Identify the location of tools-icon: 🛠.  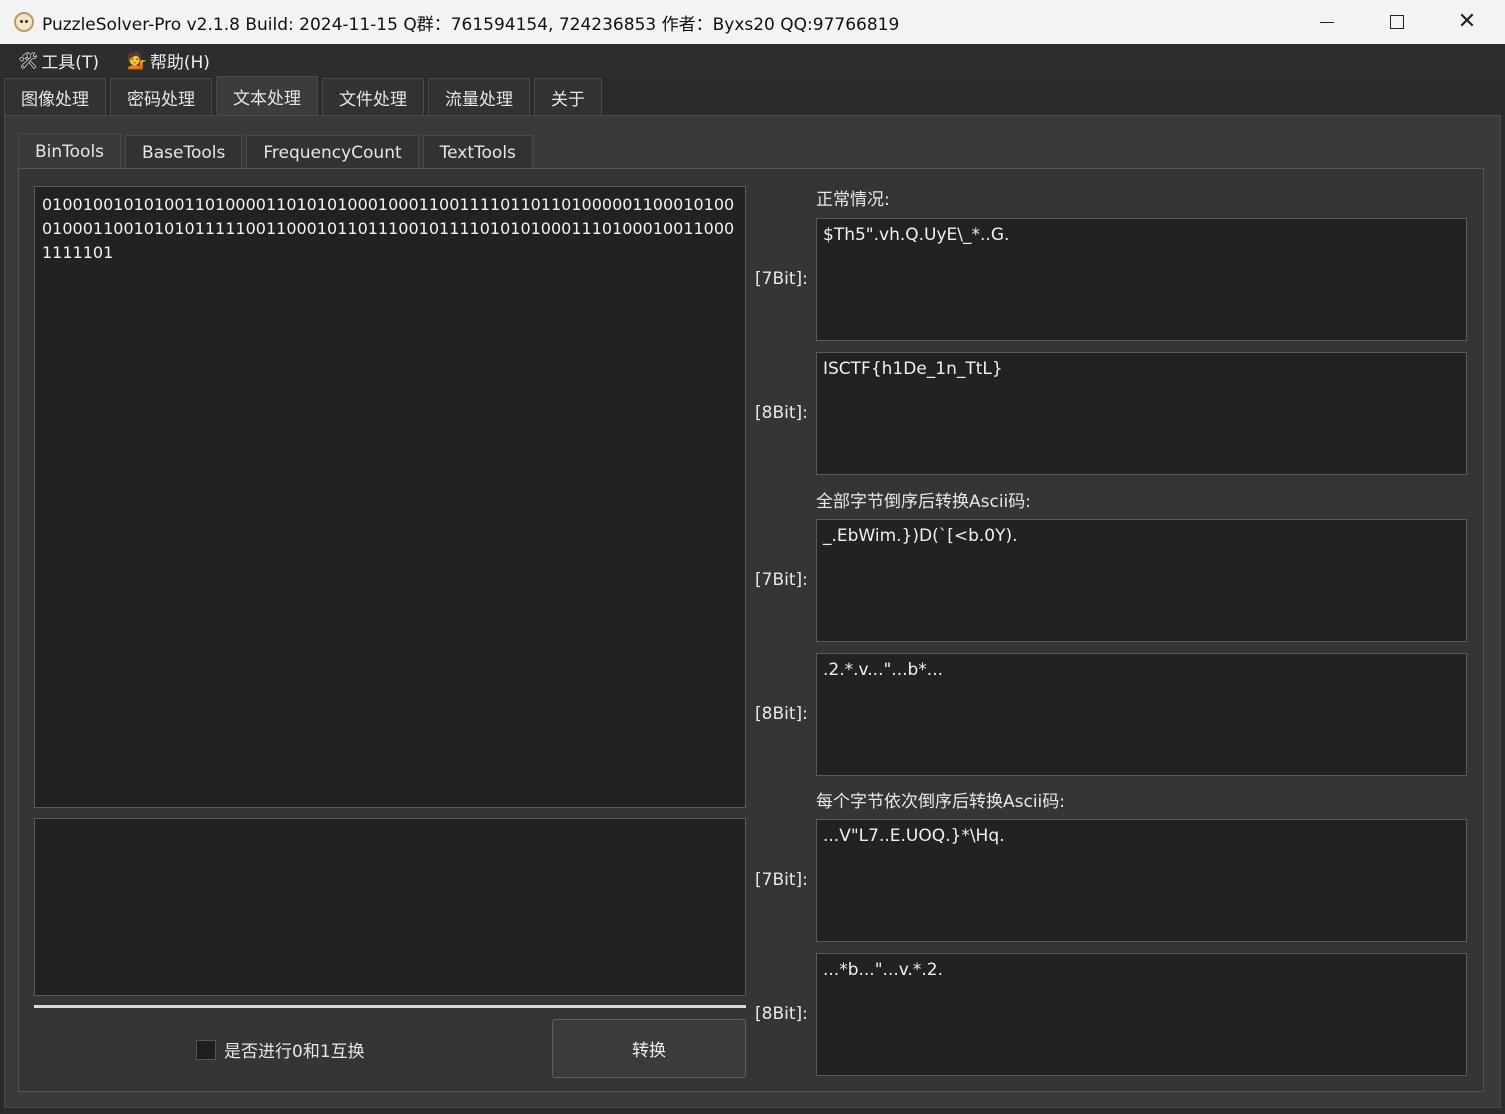
(28, 60).